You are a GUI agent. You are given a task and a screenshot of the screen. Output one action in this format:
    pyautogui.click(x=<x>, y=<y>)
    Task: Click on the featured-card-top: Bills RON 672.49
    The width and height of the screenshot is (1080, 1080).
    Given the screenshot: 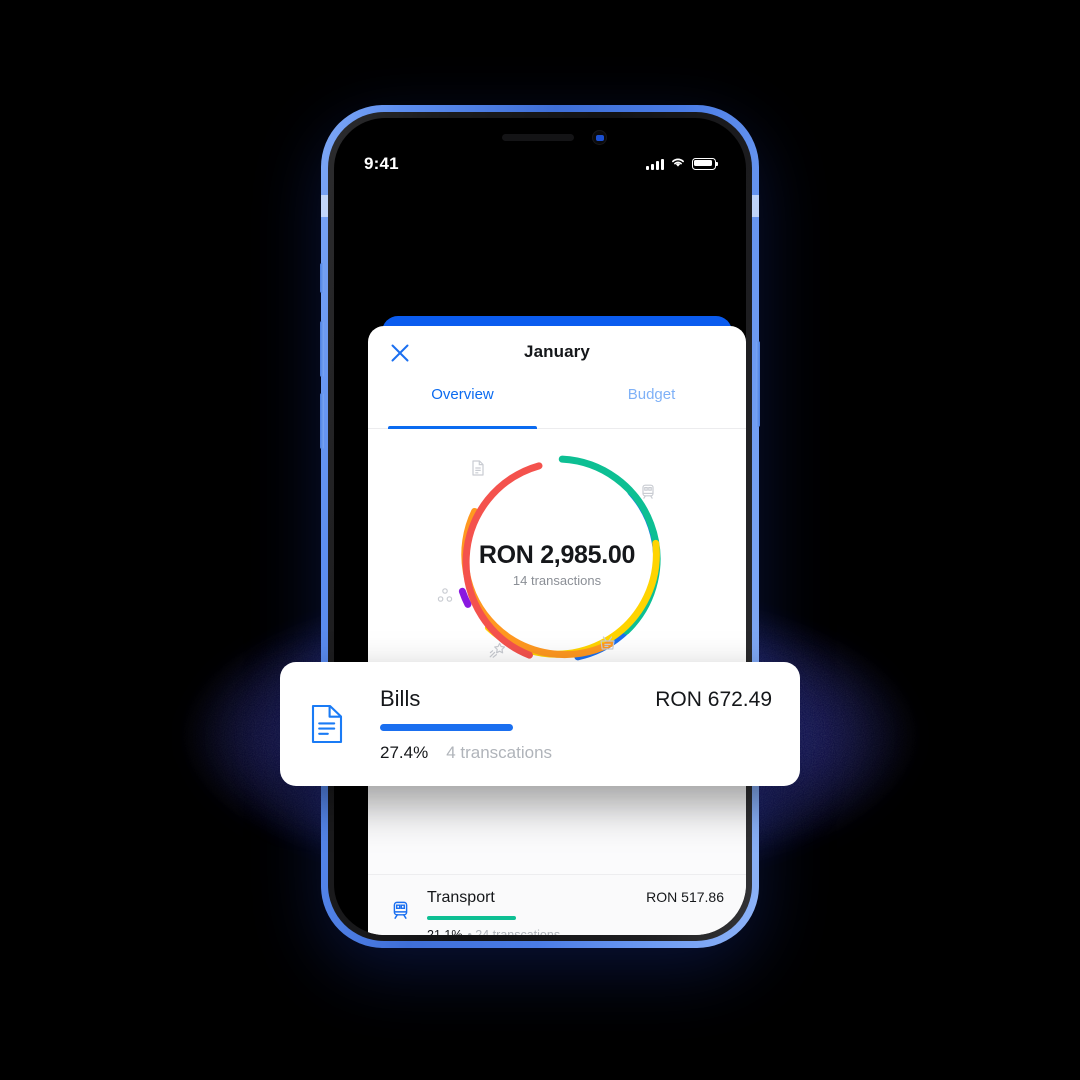 What is the action you would take?
    pyautogui.click(x=576, y=699)
    